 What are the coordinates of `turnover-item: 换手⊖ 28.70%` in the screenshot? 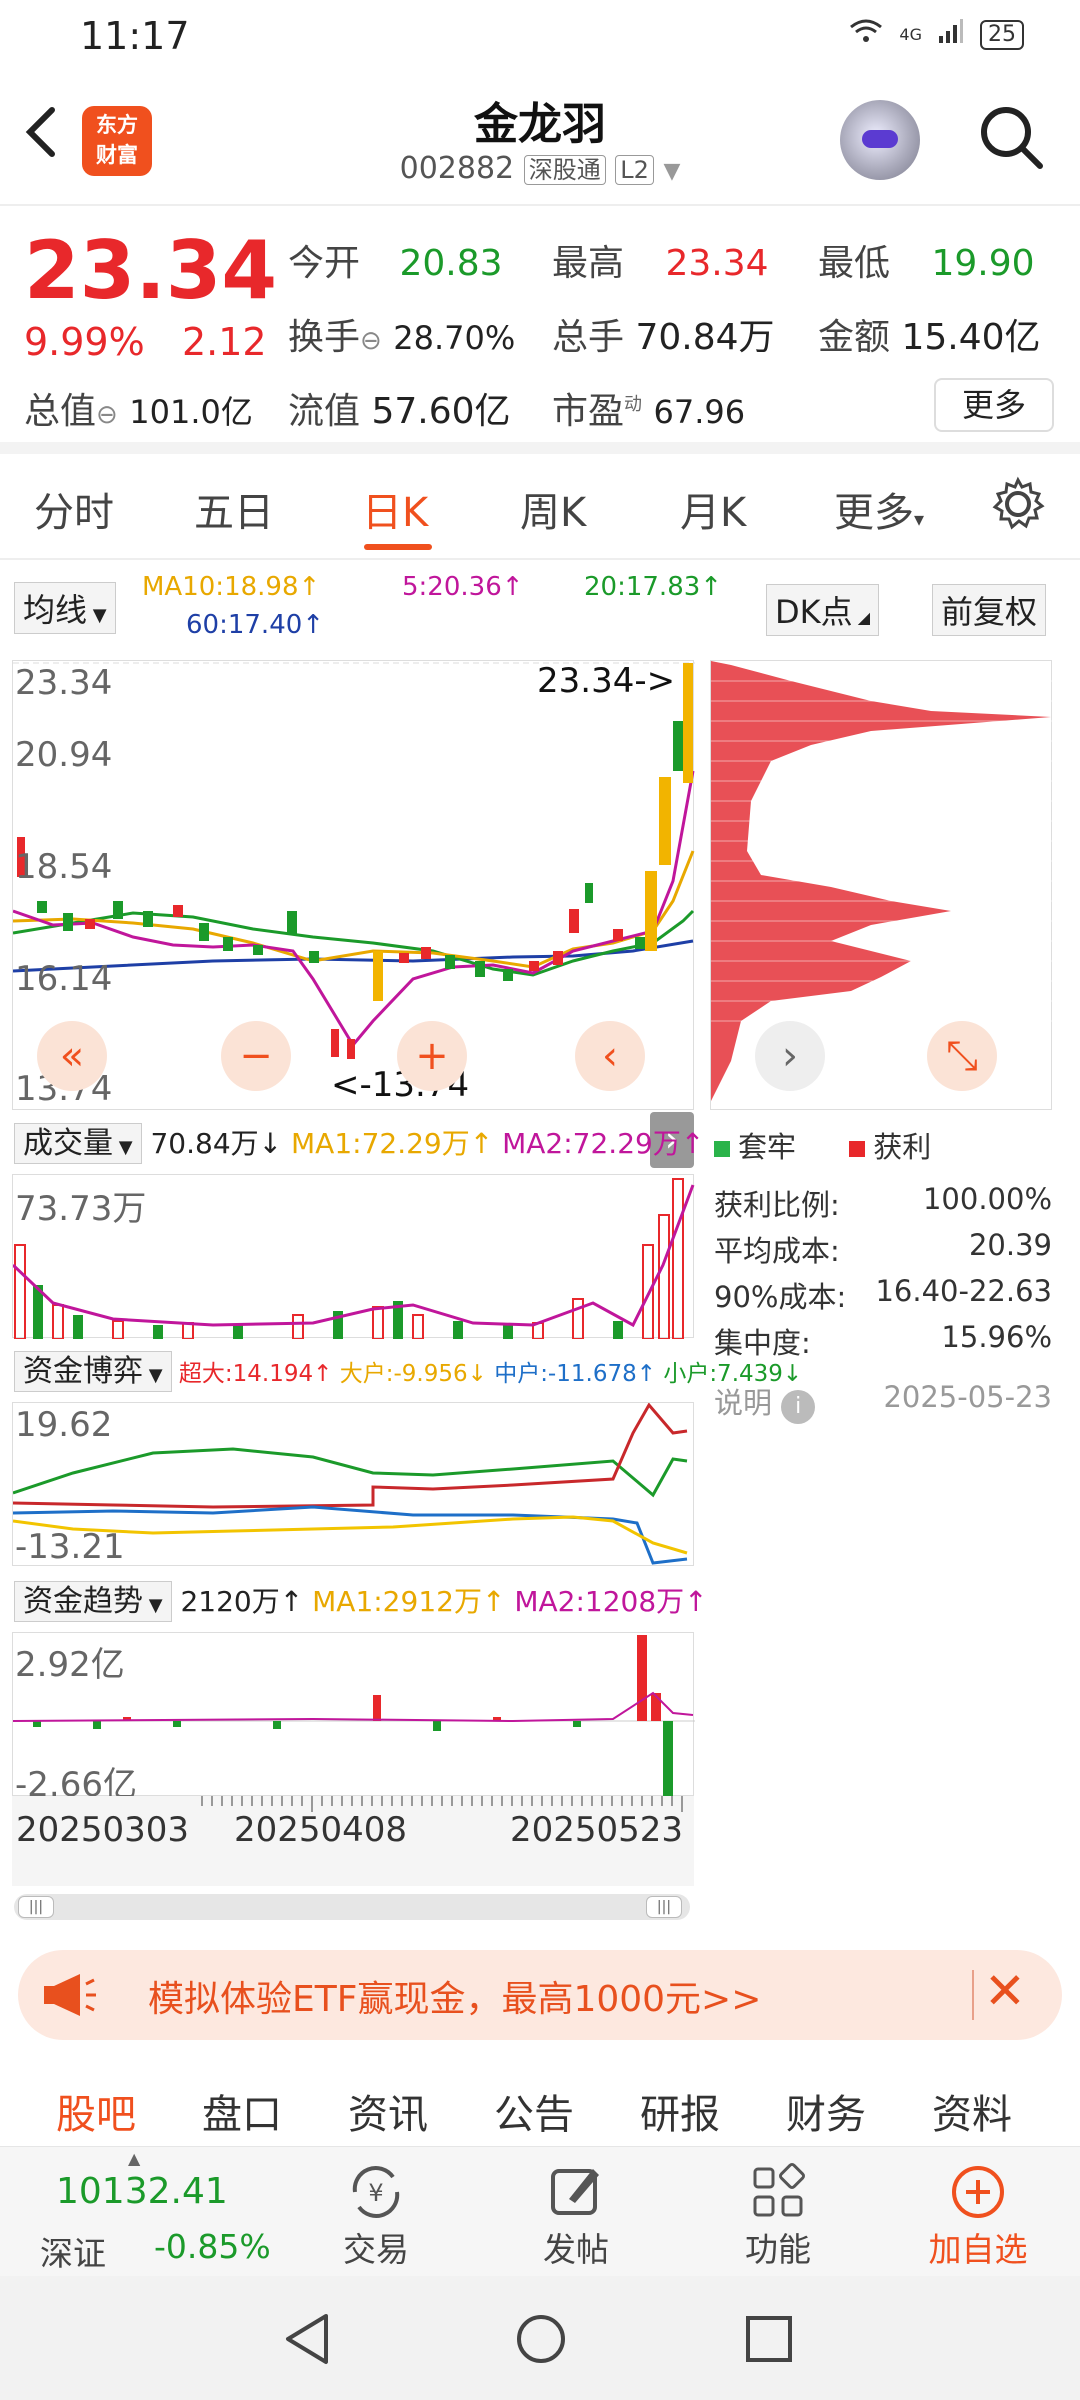 It's located at (401, 334).